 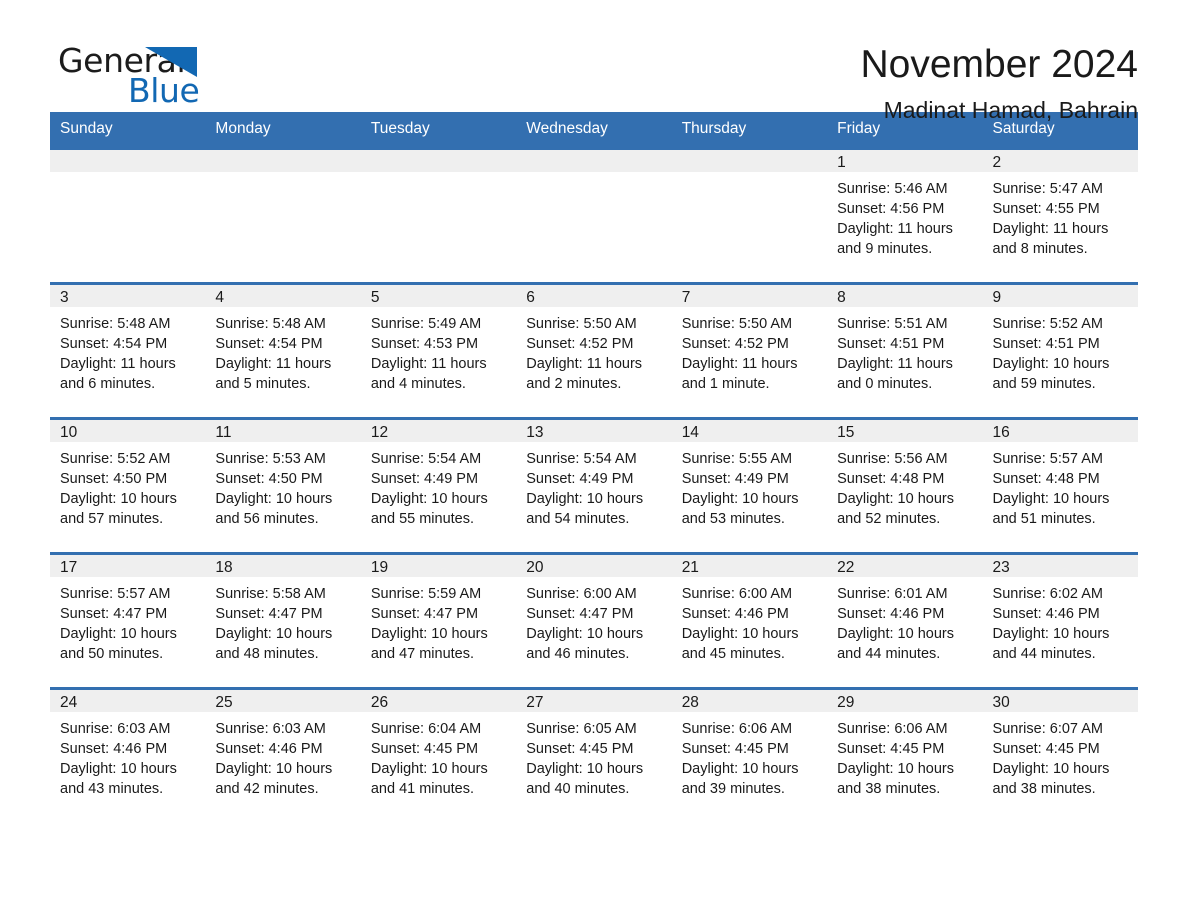 What do you see at coordinates (594, 294) in the screenshot?
I see `day-number: 6` at bounding box center [594, 294].